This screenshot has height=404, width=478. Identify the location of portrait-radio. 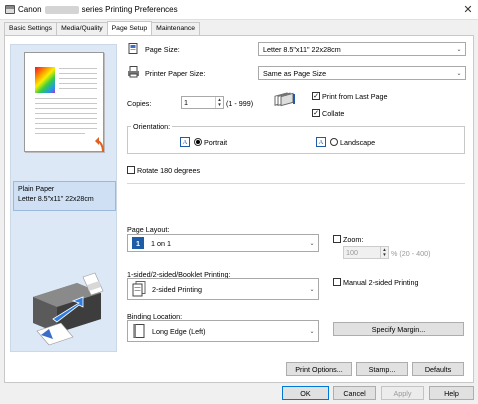
(198, 142).